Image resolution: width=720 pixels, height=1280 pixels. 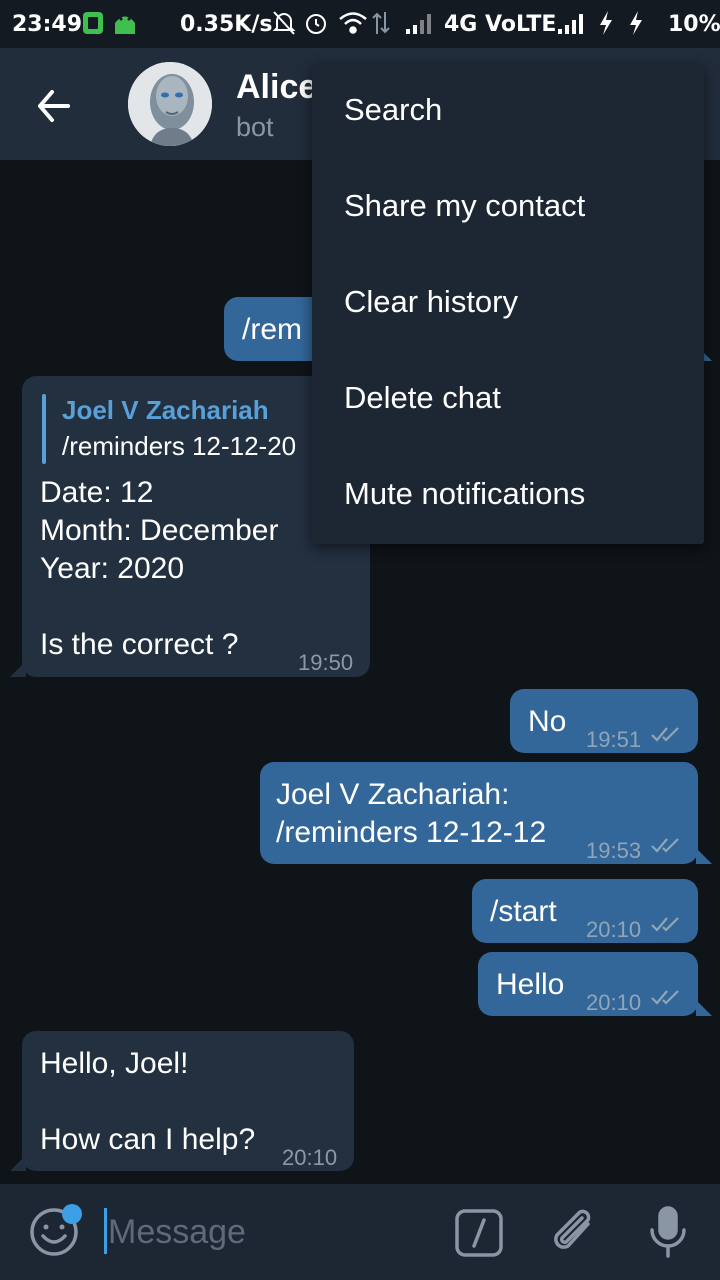 I want to click on menu-item-label: Search, so click(x=393, y=109).